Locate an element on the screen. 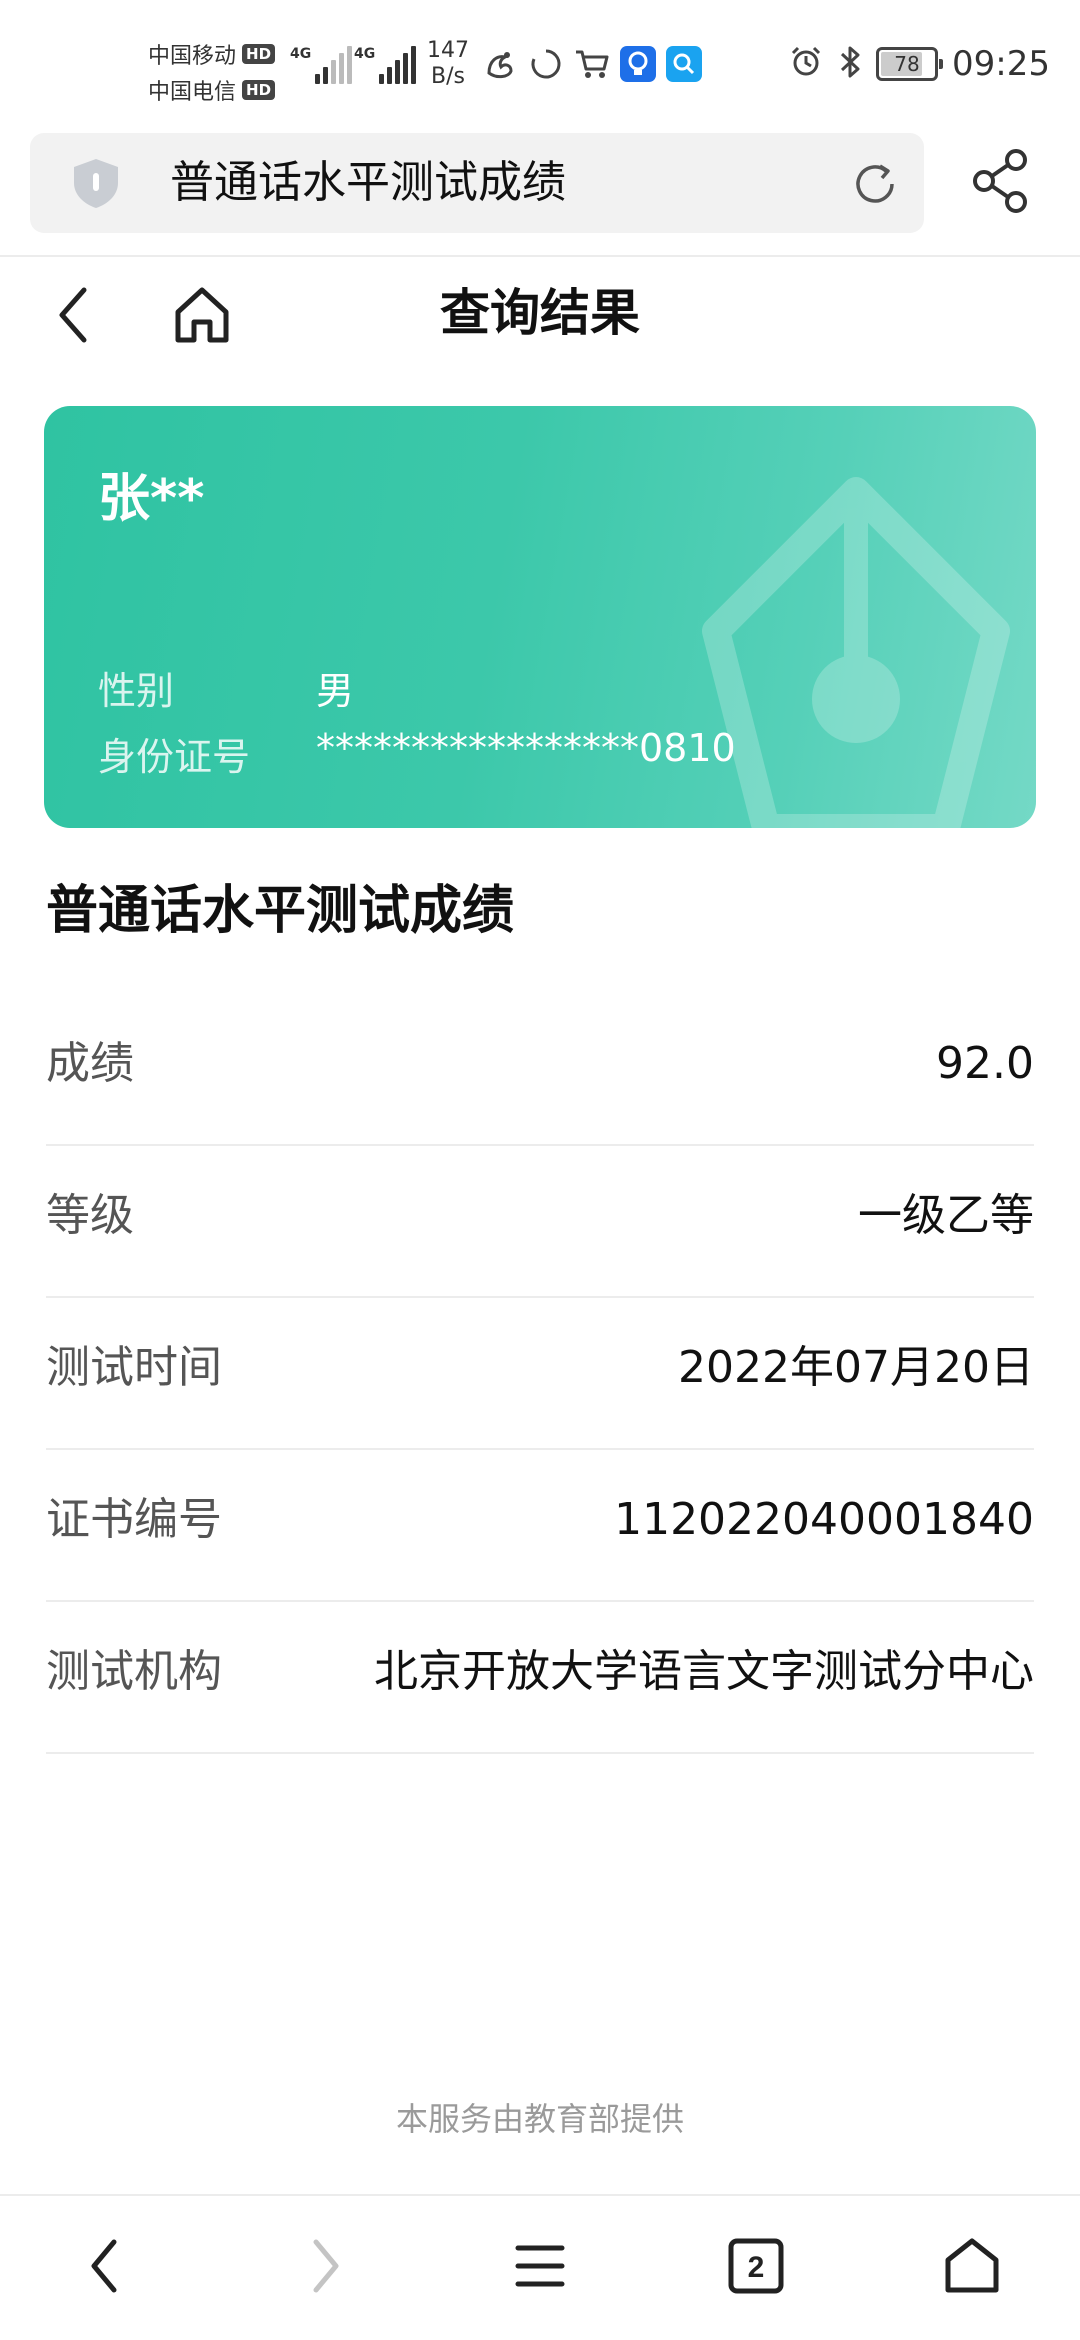  loading-ring-icon is located at coordinates (546, 64).